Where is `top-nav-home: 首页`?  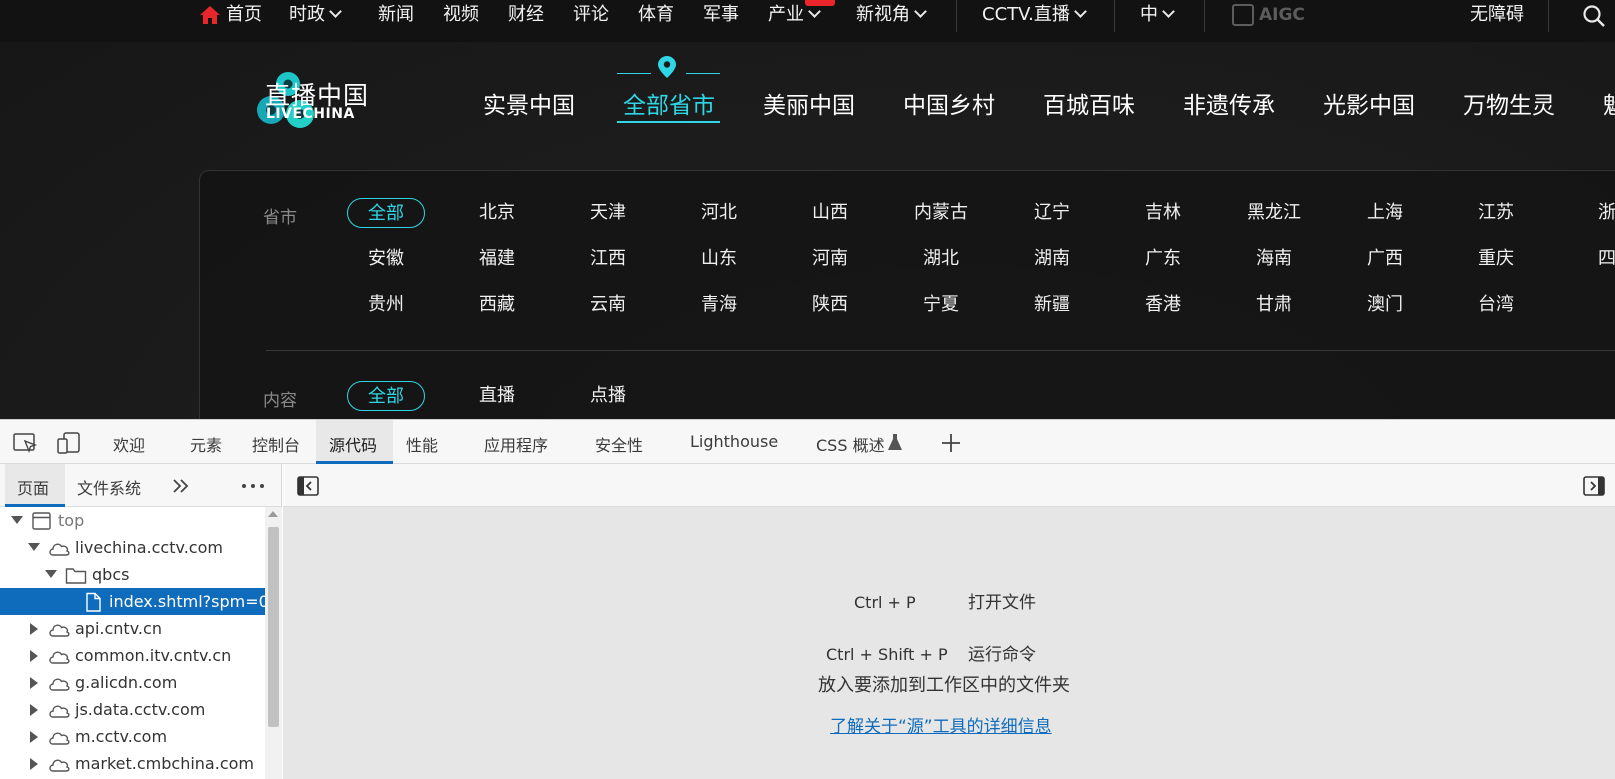
top-nav-home: 首页 is located at coordinates (244, 16).